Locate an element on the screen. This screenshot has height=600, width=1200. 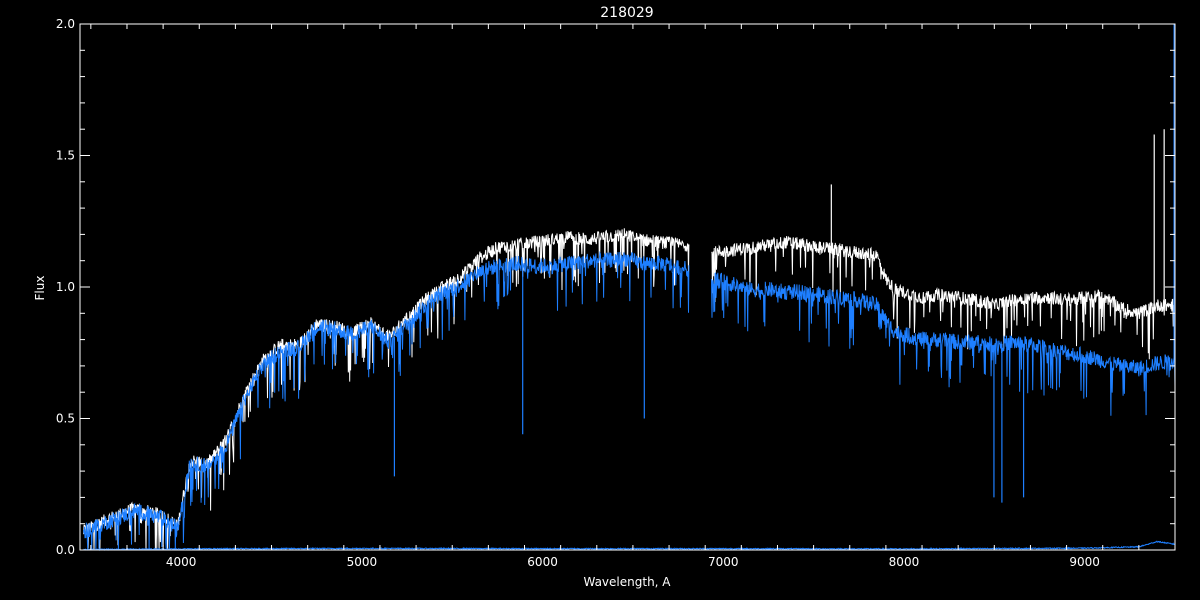
chart-title: 218029 is located at coordinates (626, 13).